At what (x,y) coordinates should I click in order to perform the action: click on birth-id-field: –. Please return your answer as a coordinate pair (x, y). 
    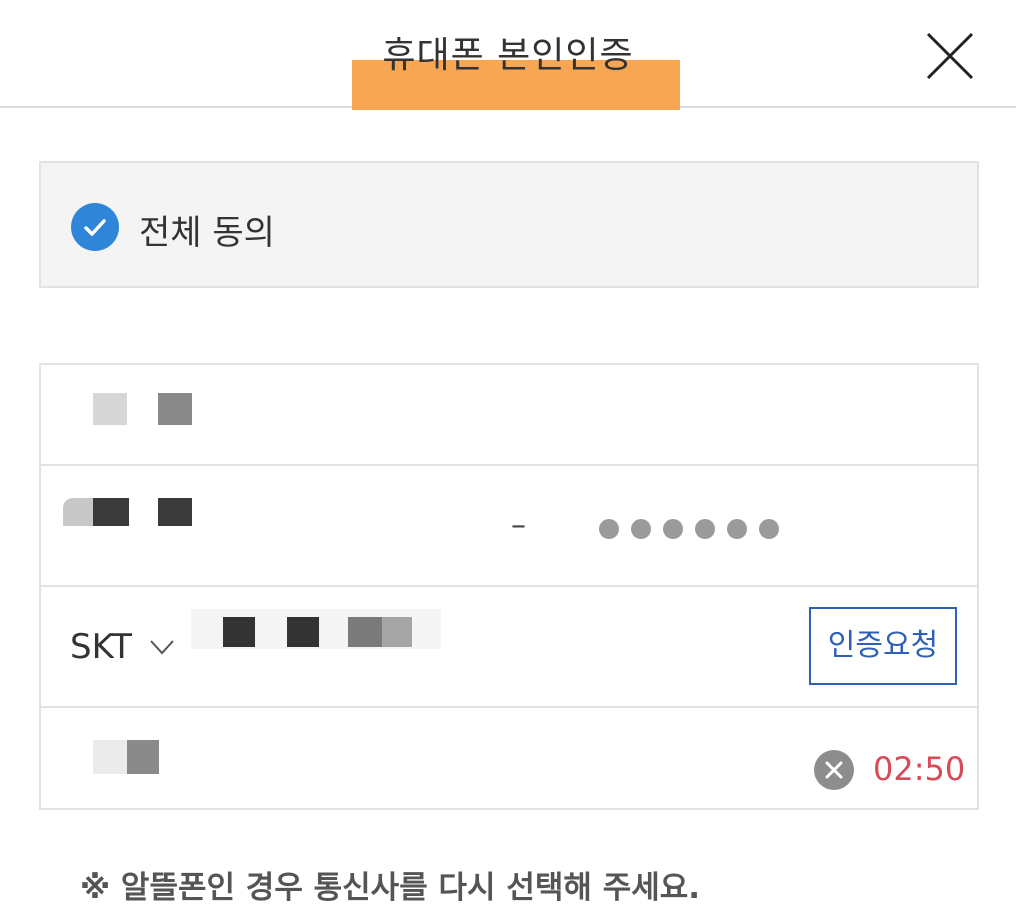
    Looking at the image, I should click on (509, 526).